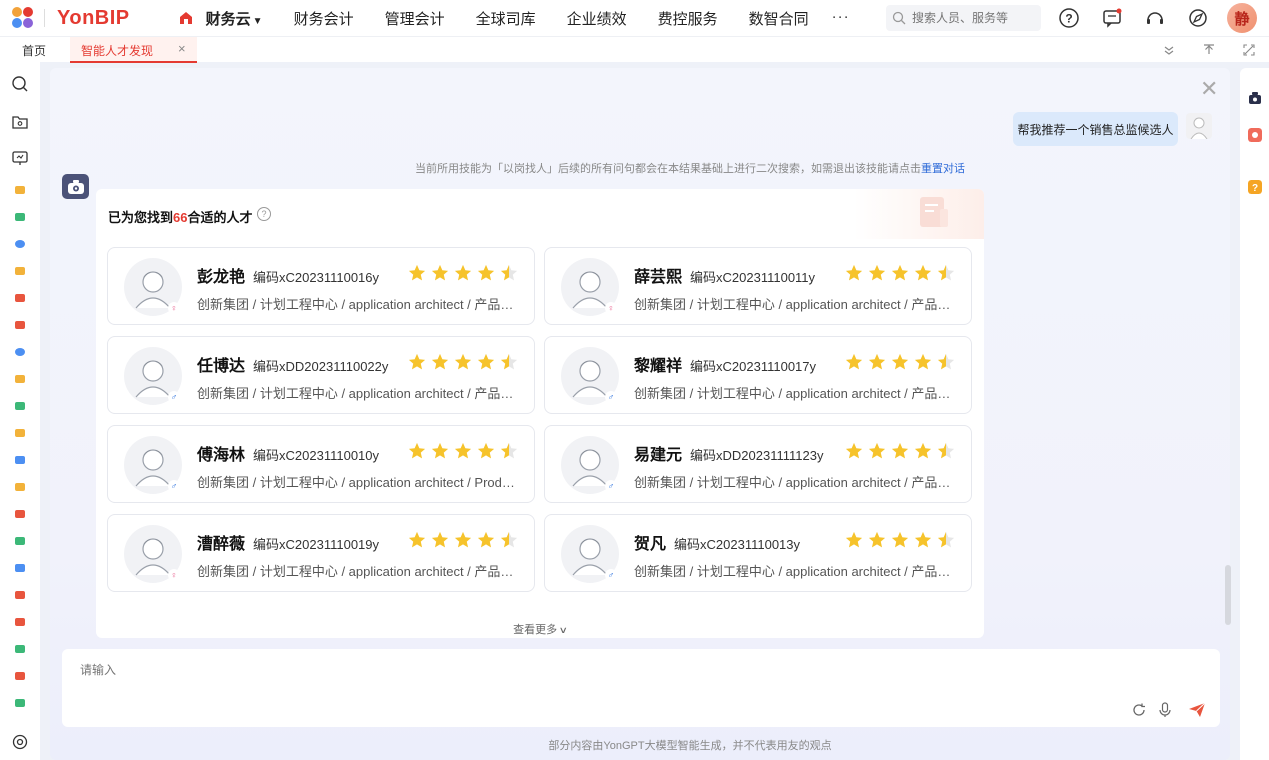 Image resolution: width=1269 pixels, height=760 pixels. Describe the element at coordinates (1155, 18) in the screenshot. I see `headset-icon` at that location.